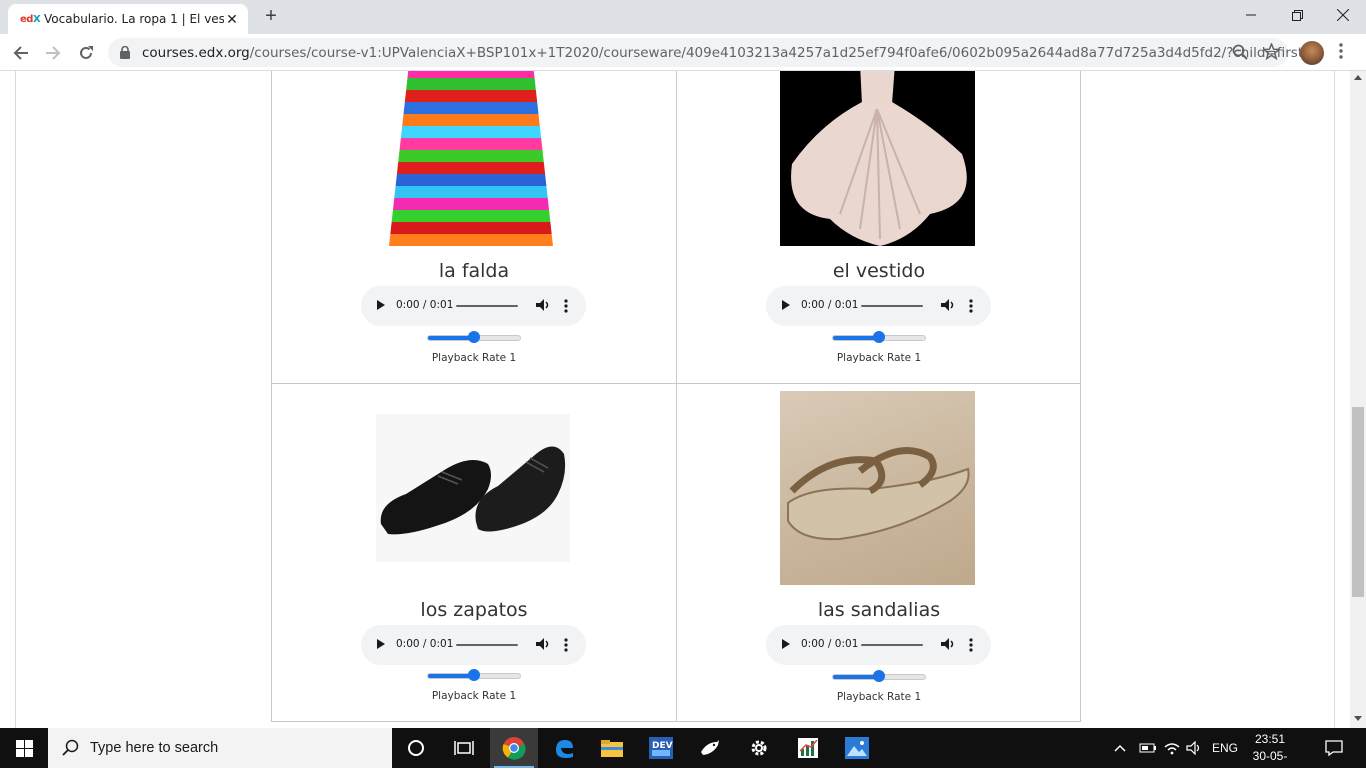 This screenshot has height=782, width=1366. I want to click on browser-tab: edX Vocabulario. La ropa 1 | El vestua ✕, so click(128, 19).